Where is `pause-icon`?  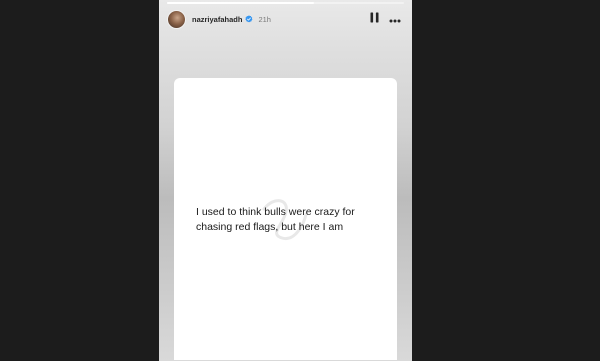 pause-icon is located at coordinates (374, 19).